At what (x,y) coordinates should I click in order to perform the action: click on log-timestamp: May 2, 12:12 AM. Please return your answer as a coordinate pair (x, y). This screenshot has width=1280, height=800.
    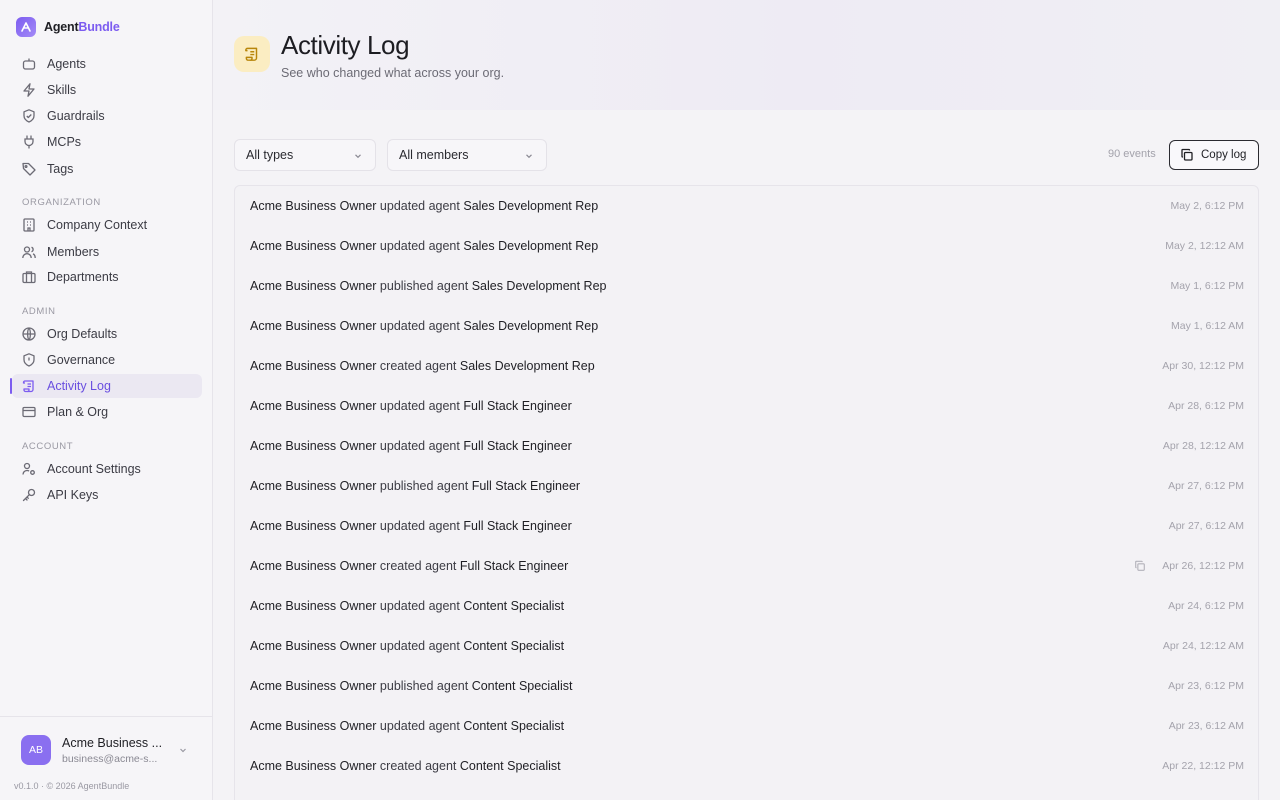
    Looking at the image, I should click on (1204, 246).